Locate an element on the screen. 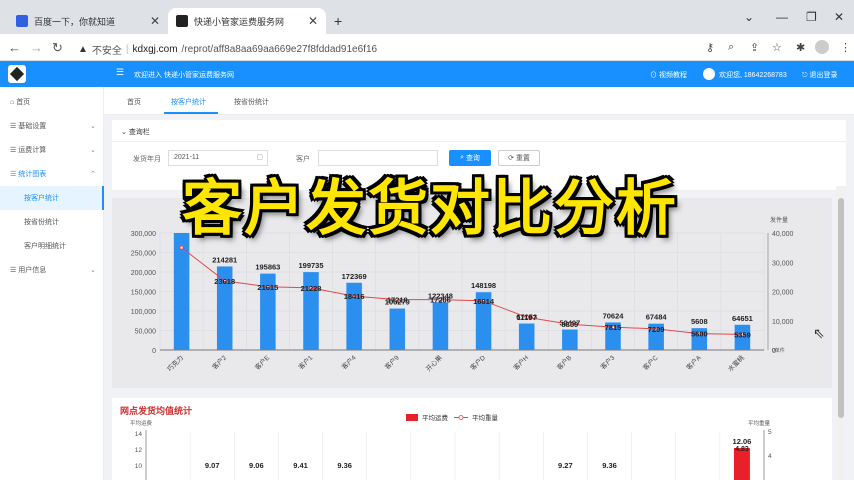  tab-search-icon: ⌄ is located at coordinates (749, 17).